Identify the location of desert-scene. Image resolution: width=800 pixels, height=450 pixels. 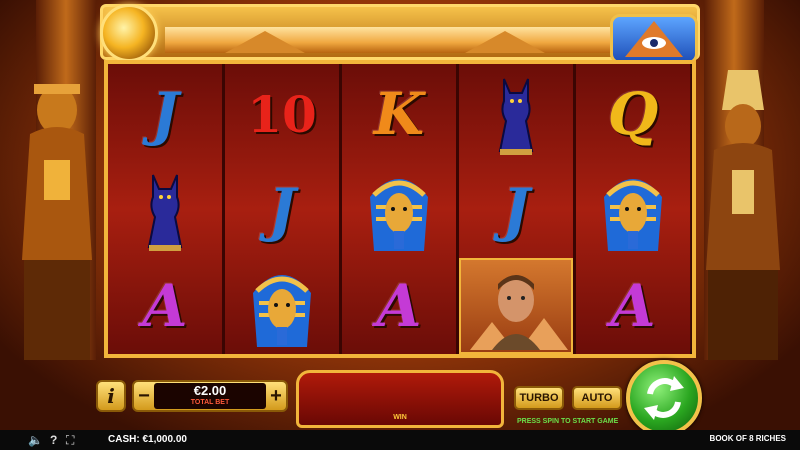
(390, 40).